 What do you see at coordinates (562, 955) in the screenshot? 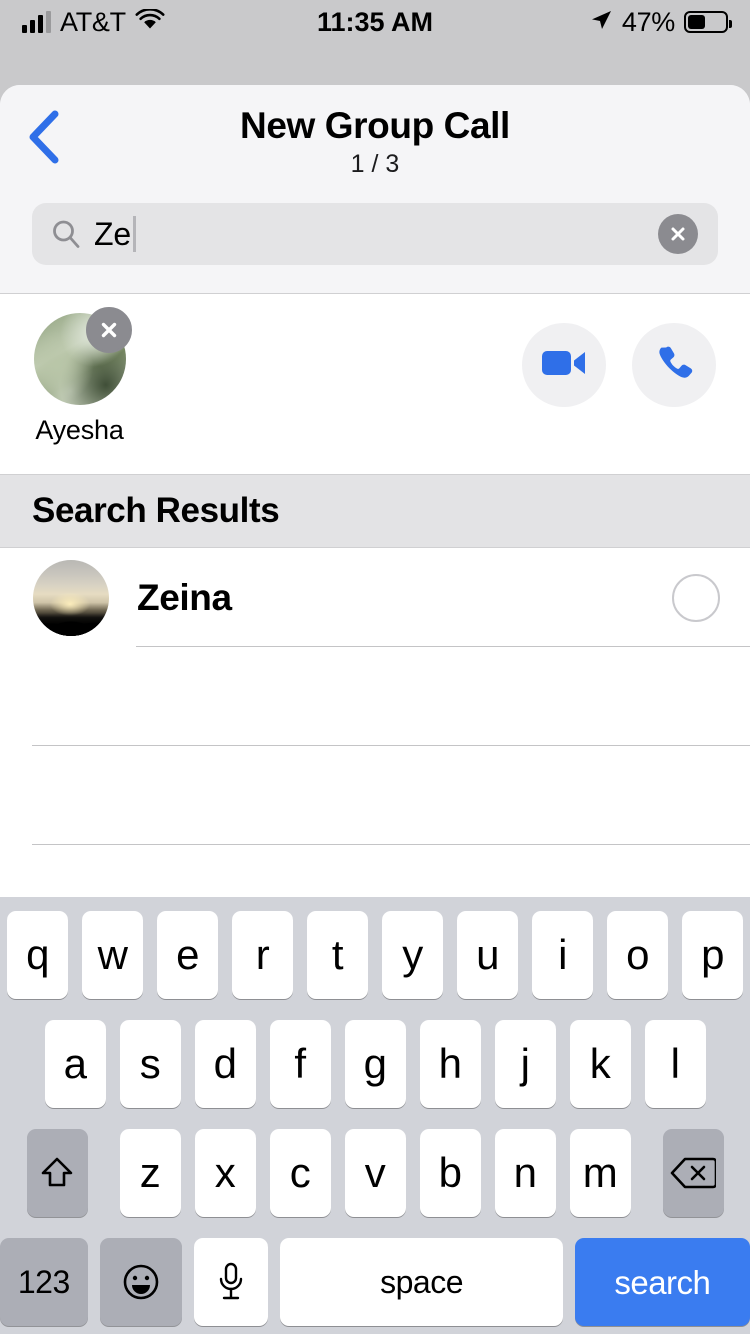
I see `key-i: i` at bounding box center [562, 955].